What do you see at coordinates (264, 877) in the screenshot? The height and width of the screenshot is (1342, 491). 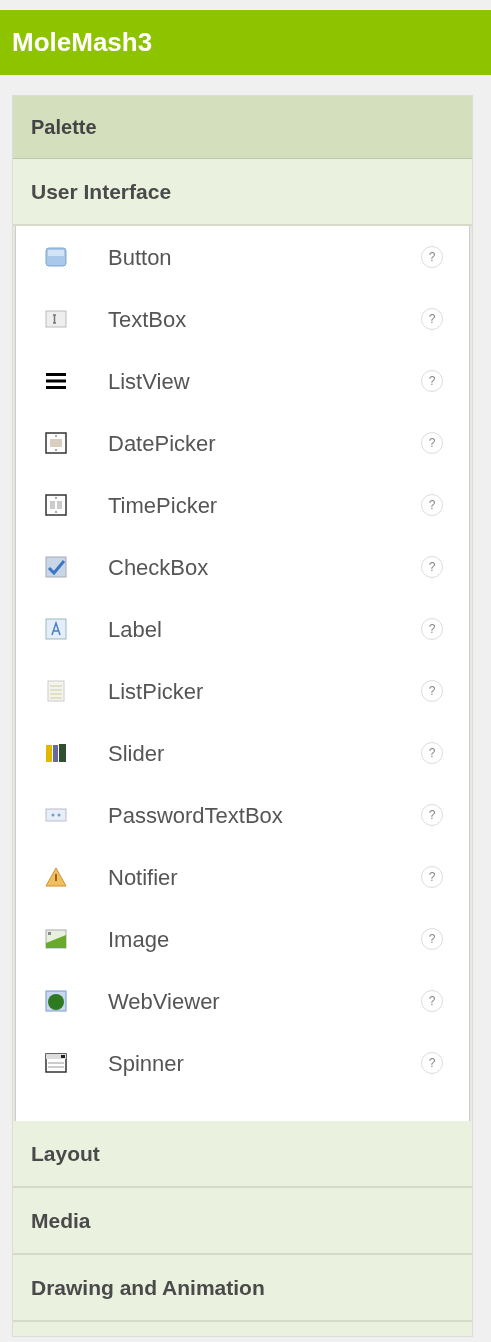 I see `component-item: Notifier` at bounding box center [264, 877].